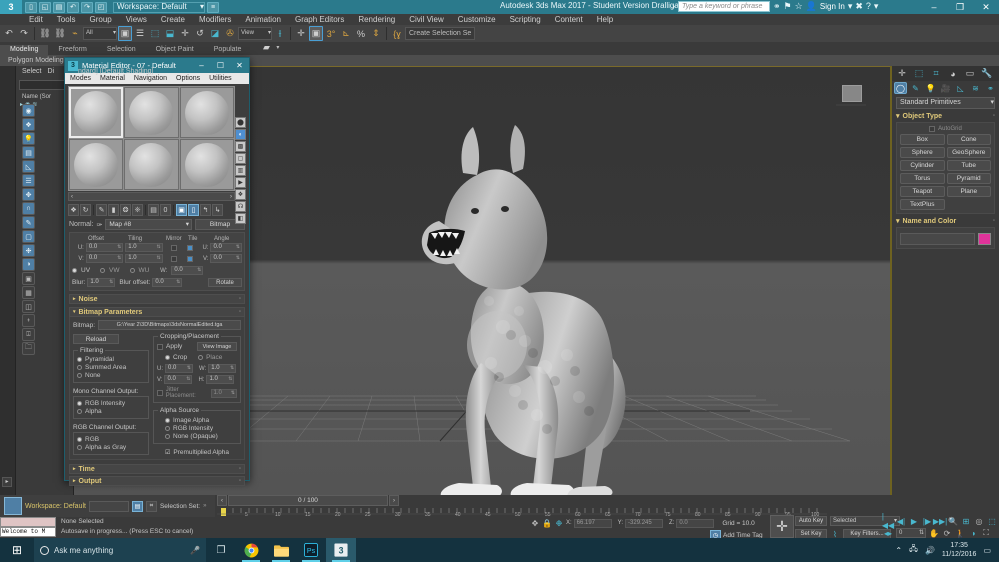  Describe the element at coordinates (922, 139) in the screenshot. I see `create-box-button: Box` at that location.